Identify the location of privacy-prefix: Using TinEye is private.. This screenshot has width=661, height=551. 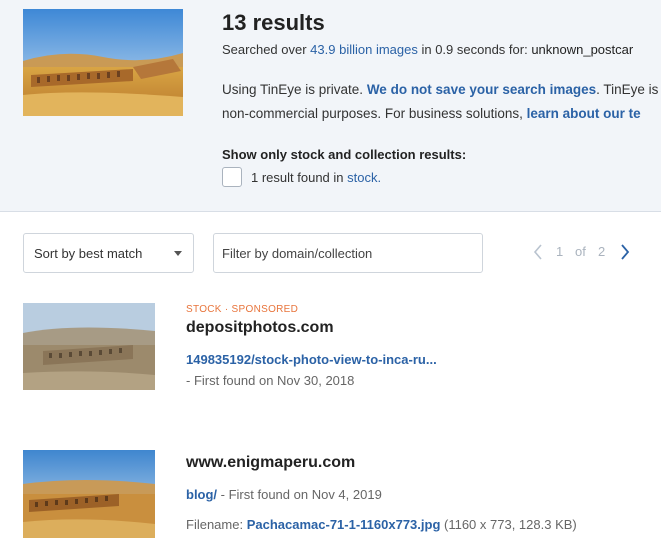
(294, 89).